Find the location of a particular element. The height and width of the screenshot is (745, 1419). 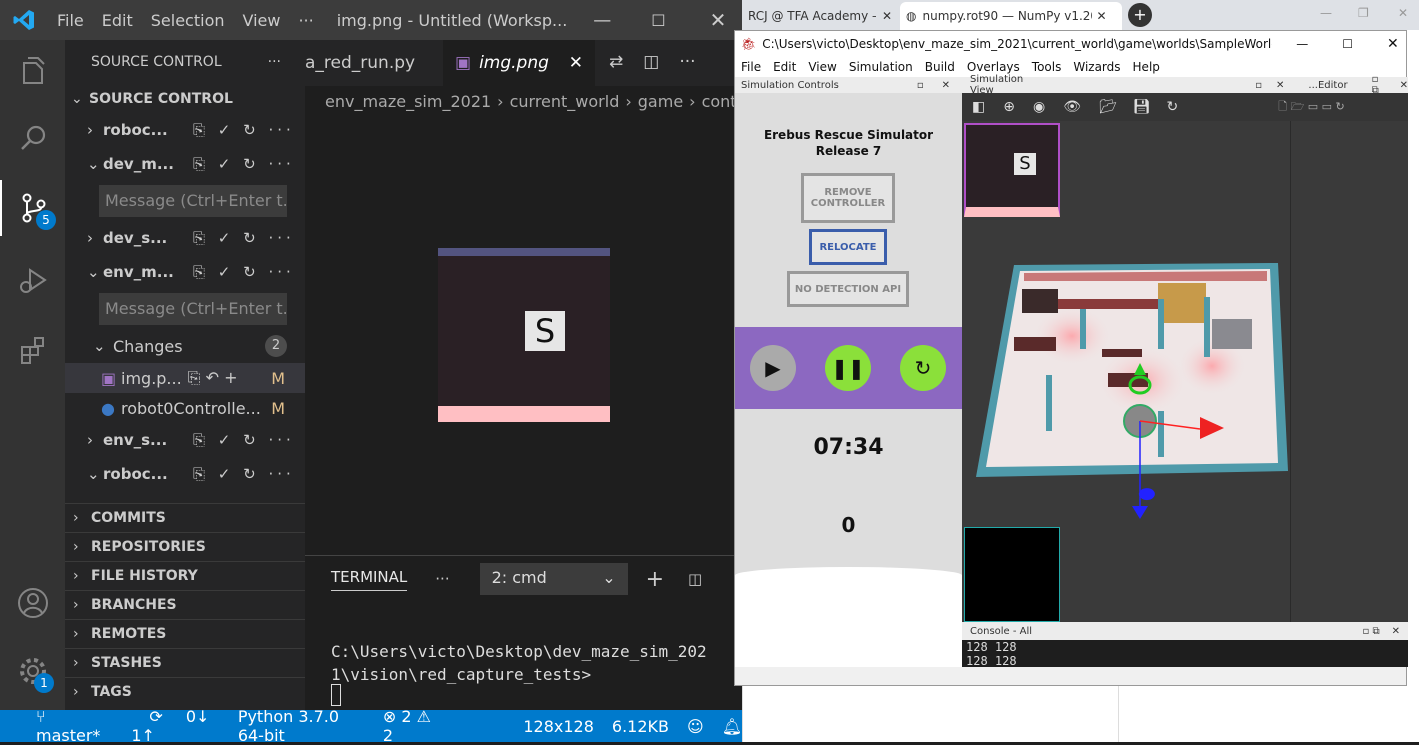

repo-row: ⌄ dev_m... ⎘ ✓ ↻ ··· is located at coordinates (185, 164).